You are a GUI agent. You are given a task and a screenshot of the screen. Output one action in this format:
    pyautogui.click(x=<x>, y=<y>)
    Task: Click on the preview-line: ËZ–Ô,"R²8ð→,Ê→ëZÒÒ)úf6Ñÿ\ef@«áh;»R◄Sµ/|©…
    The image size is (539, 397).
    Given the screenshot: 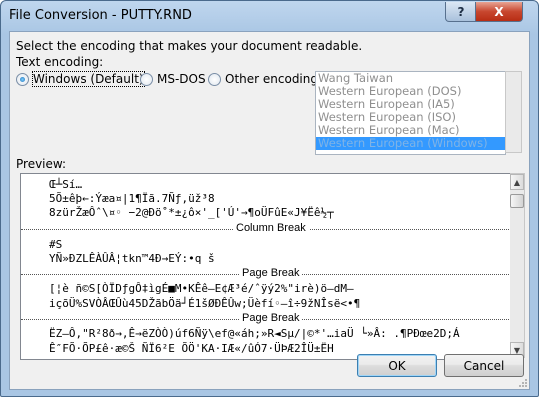 What is the action you would take?
    pyautogui.click(x=254, y=333)
    